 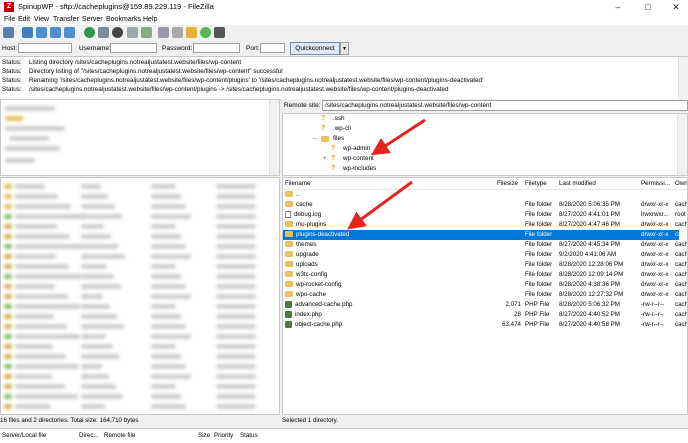 What do you see at coordinates (386, 174) in the screenshot?
I see `annotation-arrows` at bounding box center [386, 174].